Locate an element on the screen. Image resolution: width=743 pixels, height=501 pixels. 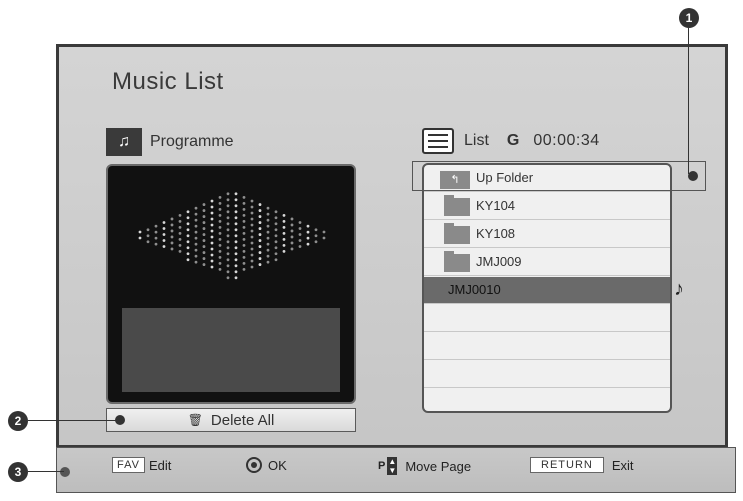
callout-3: 3 is located at coordinates (18, 472).